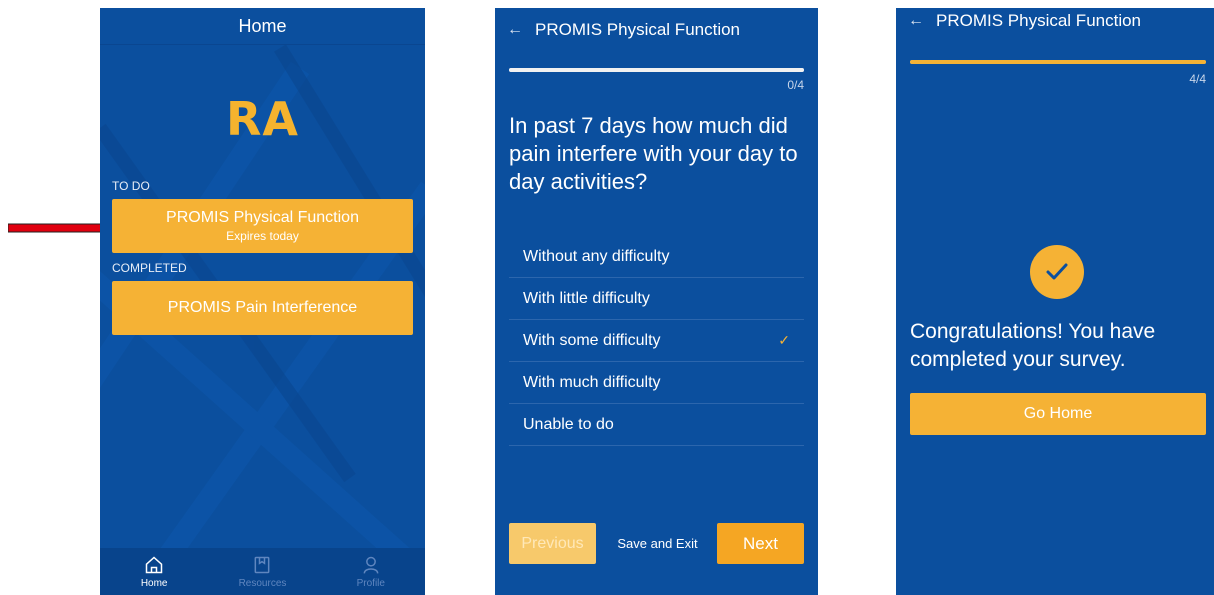  I want to click on page-title: Home, so click(262, 25).